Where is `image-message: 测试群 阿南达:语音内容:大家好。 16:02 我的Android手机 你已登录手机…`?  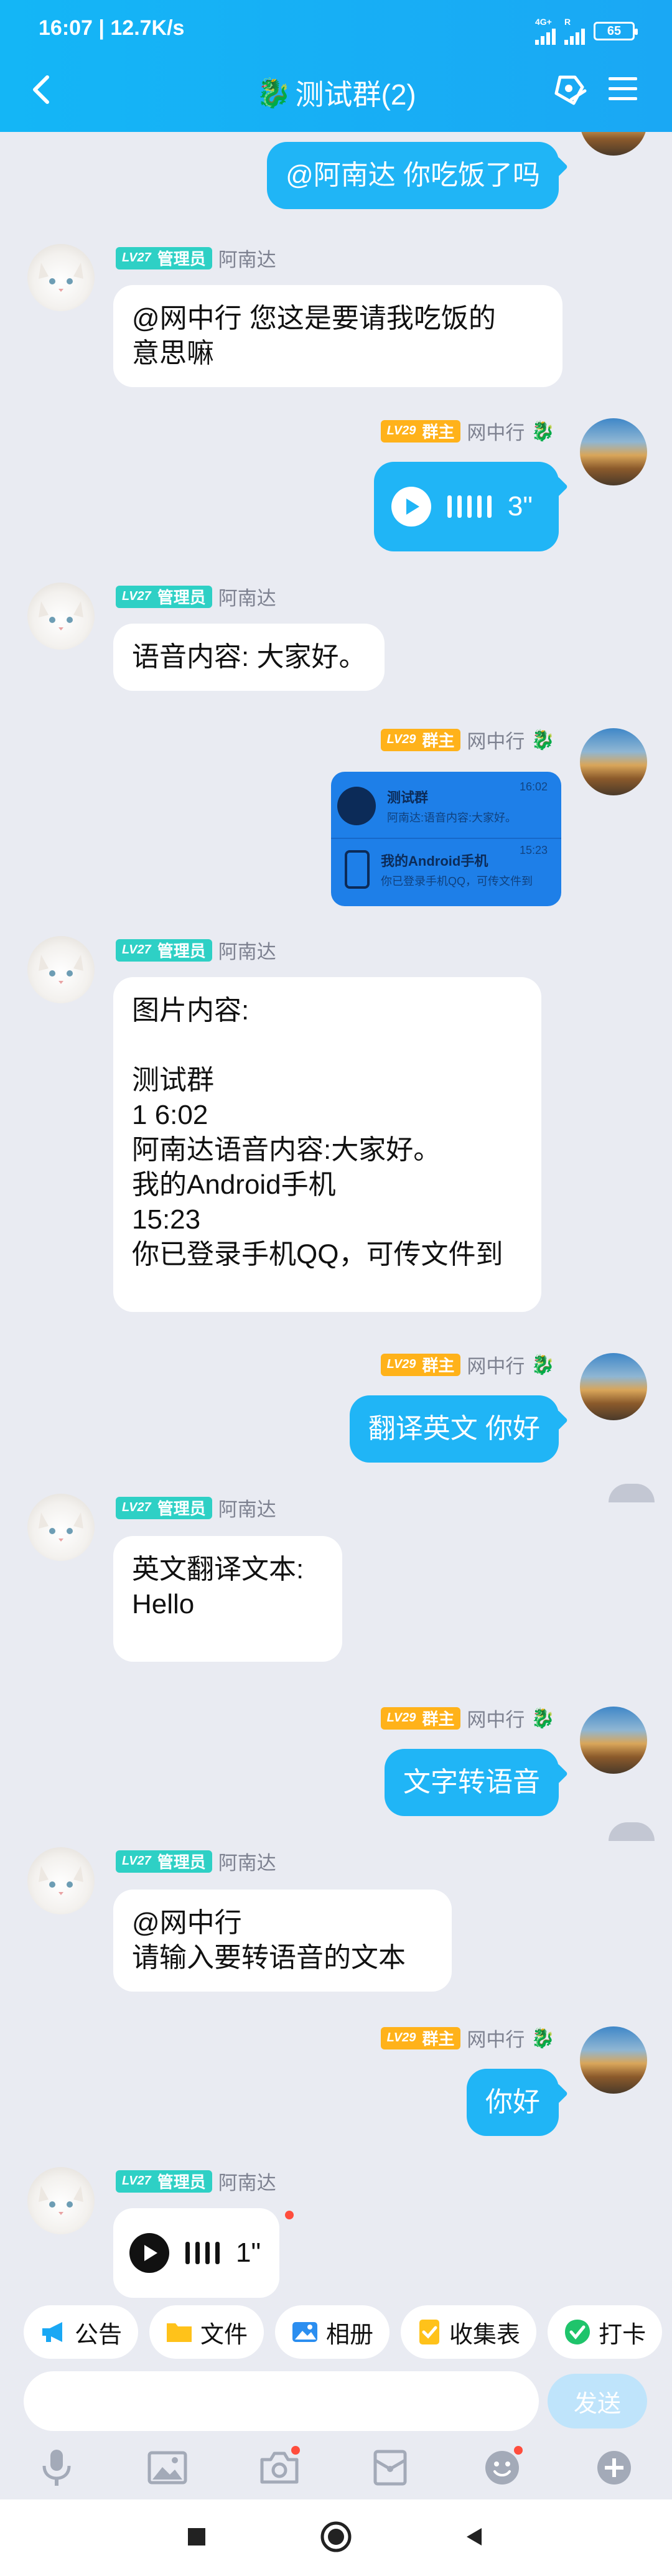 image-message: 测试群 阿南达:语音内容:大家好。 16:02 我的Android手机 你已登录手机… is located at coordinates (446, 839).